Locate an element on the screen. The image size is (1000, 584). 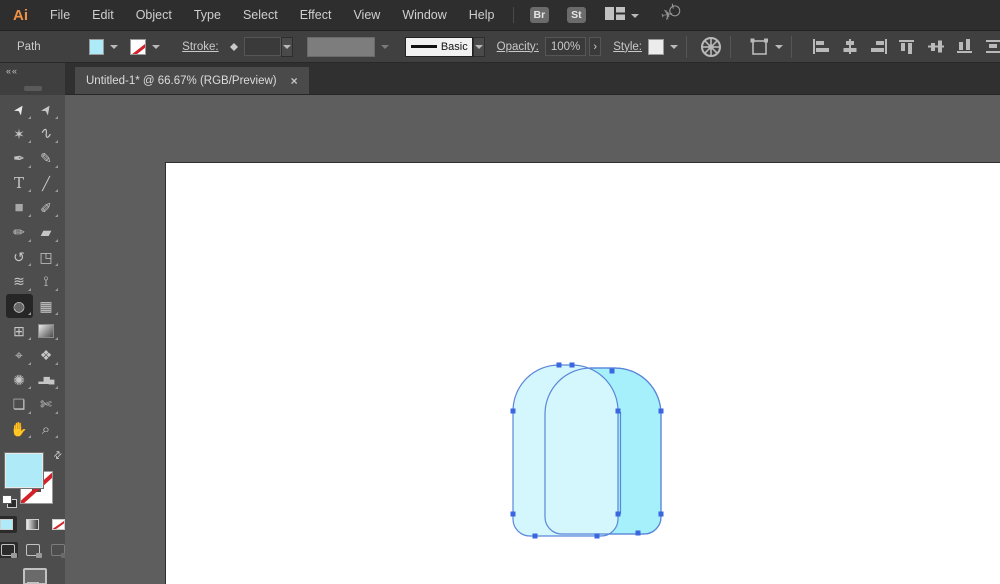
horizontal-align-center-icon is located at coordinates (850, 46).